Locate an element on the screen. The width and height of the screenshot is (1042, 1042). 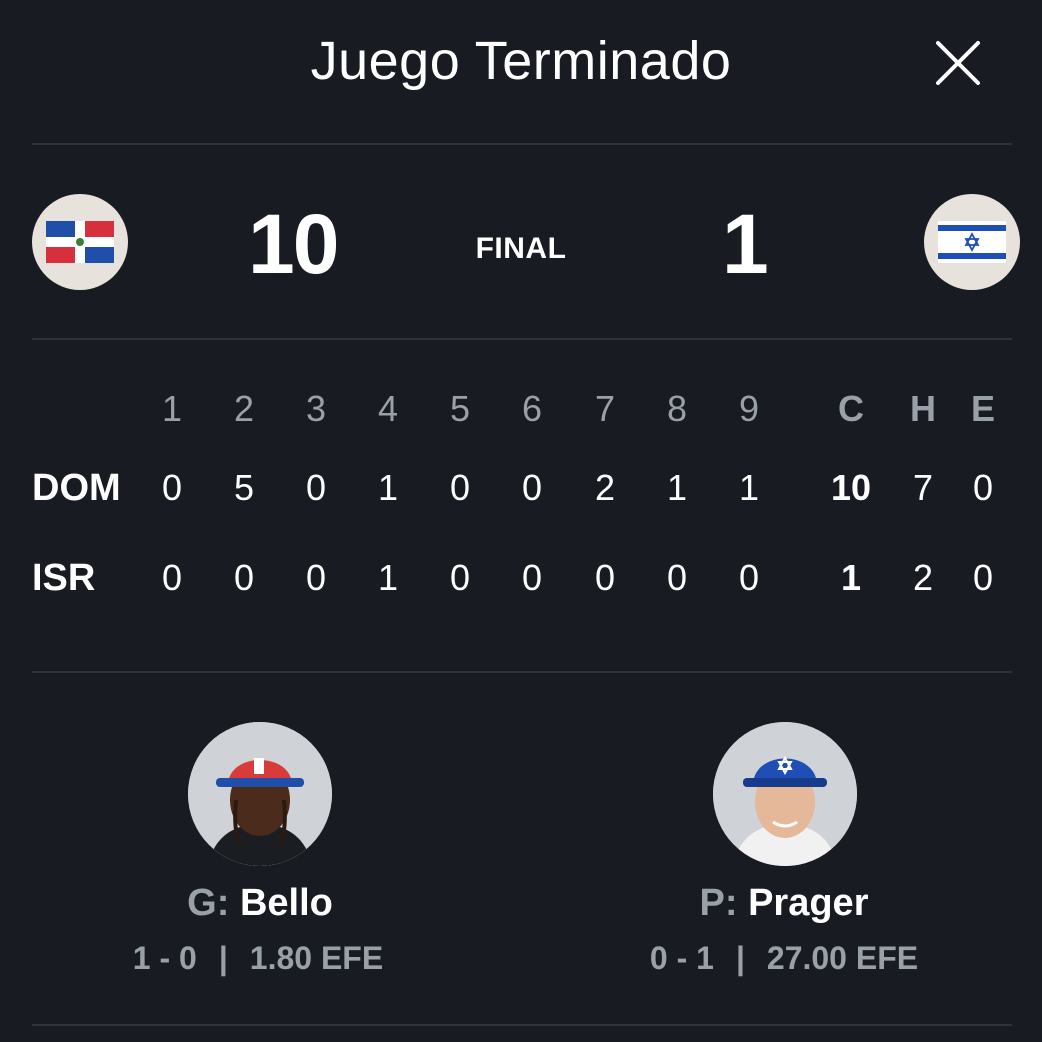
winning-pitcher-prefix: G: is located at coordinates (208, 903).